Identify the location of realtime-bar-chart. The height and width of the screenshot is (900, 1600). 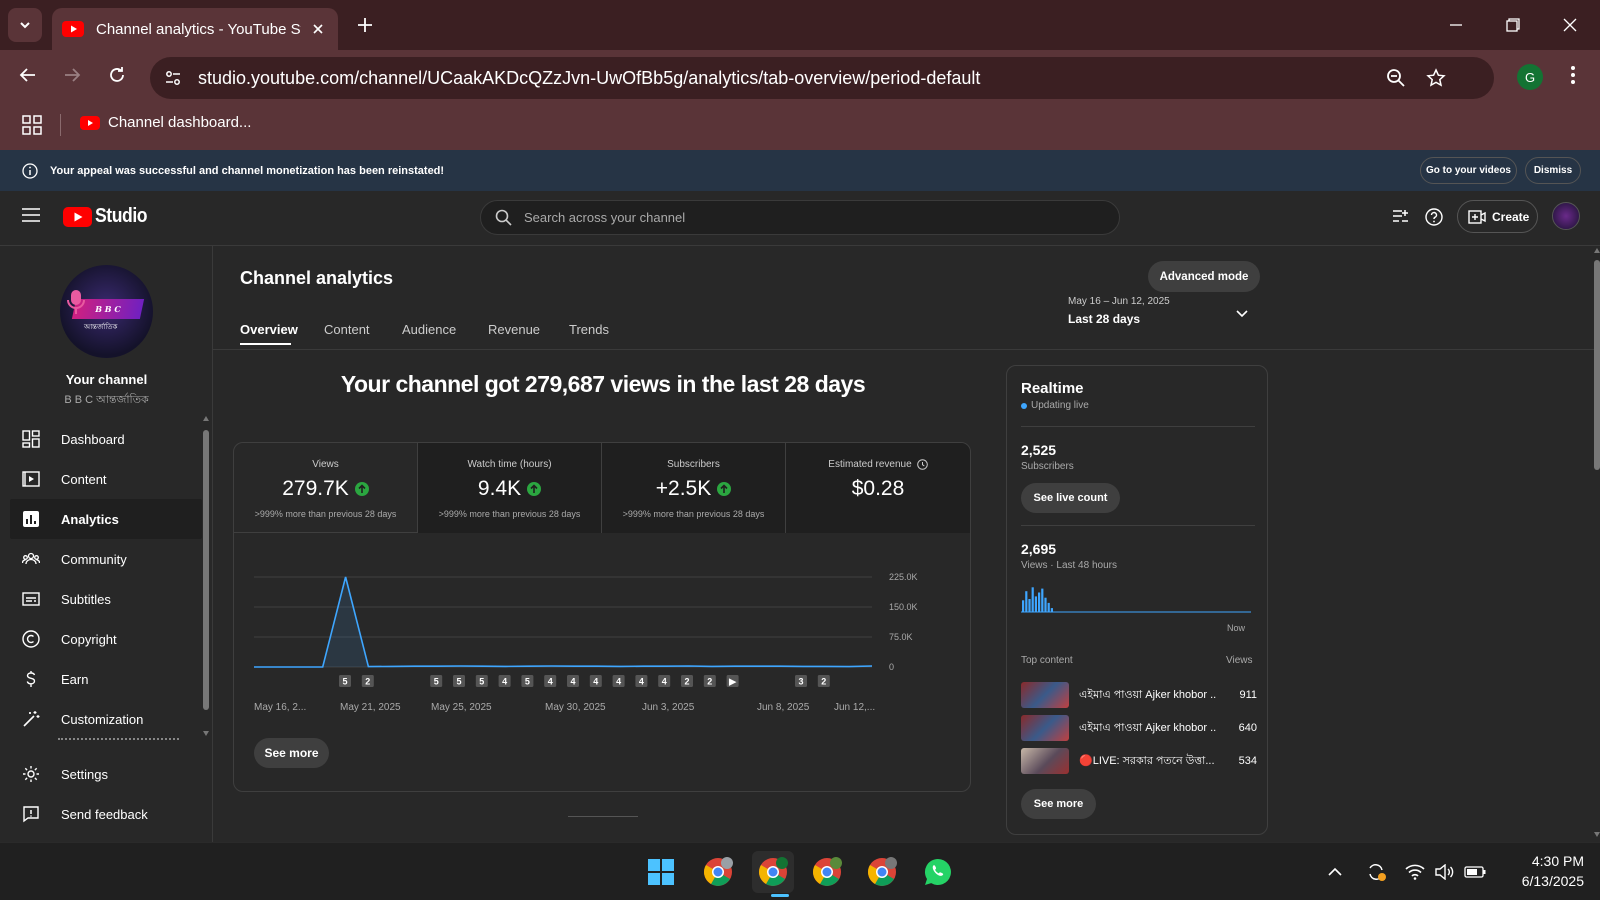
(1138, 601).